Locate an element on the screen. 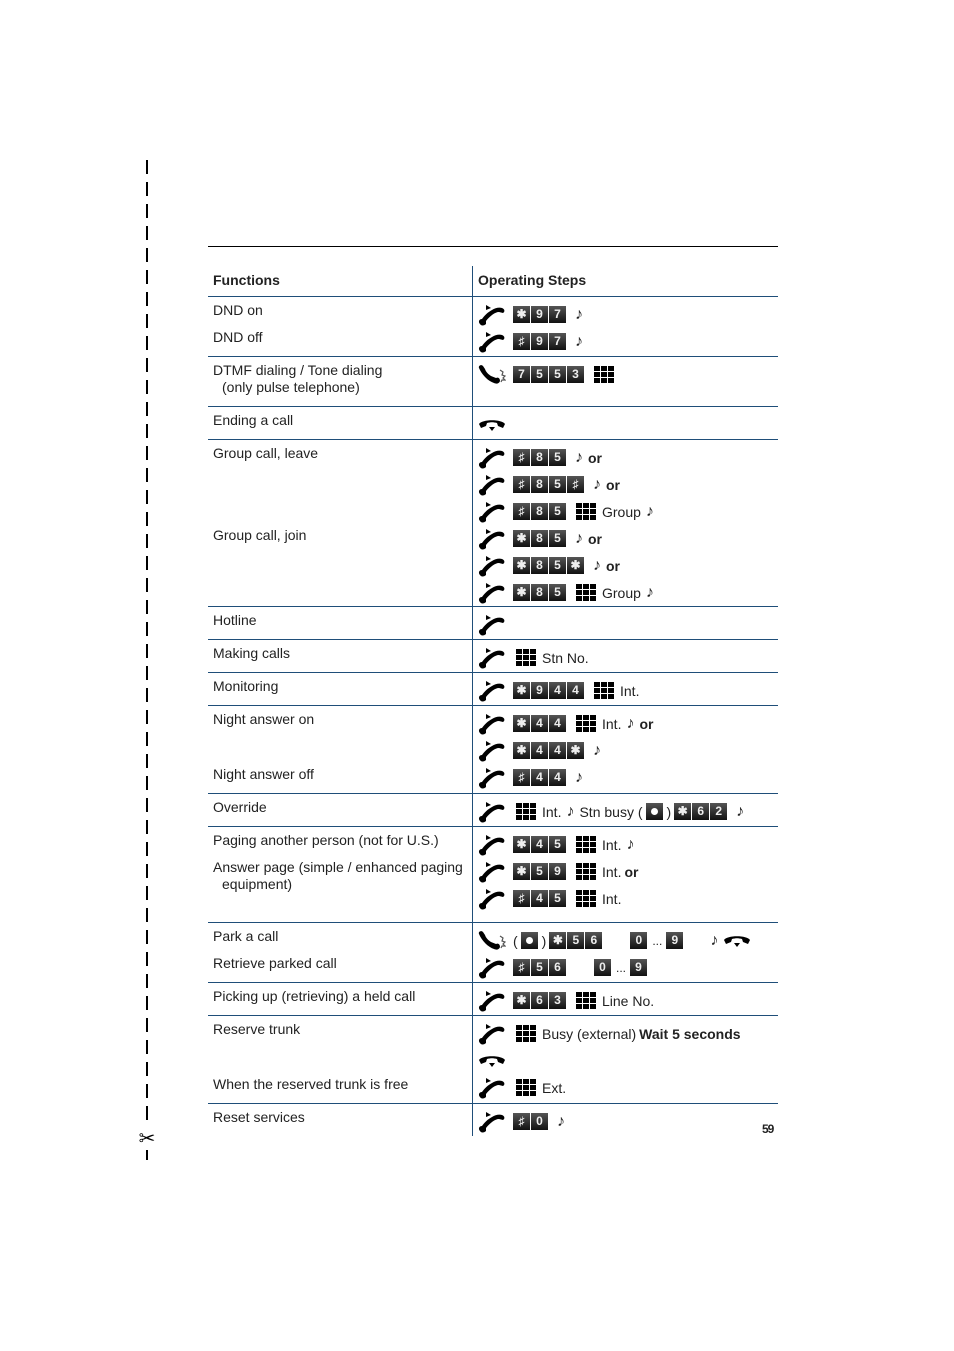 The width and height of the screenshot is (954, 1351). table-row-override: Override Int. ♪ Stn busy () ✱ 6 2 ♪ is located at coordinates (493, 810).